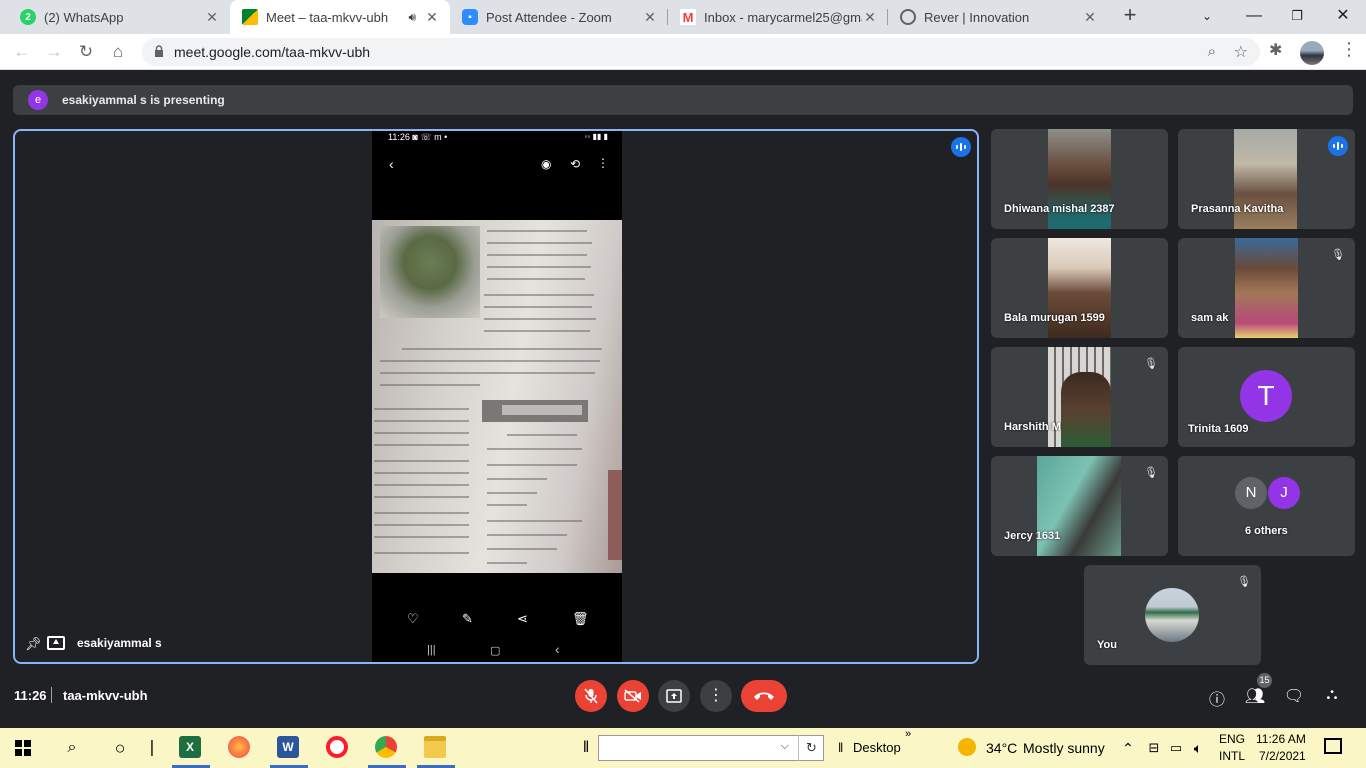  What do you see at coordinates (86, 52) in the screenshot?
I see `reload-button: ↻` at bounding box center [86, 52].